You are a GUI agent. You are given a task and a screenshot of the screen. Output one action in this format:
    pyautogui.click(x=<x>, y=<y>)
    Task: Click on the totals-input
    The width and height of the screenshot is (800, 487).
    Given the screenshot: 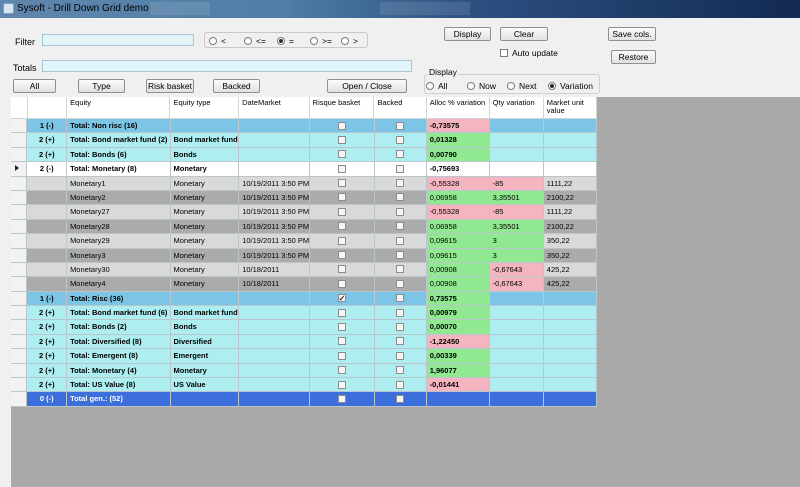 What is the action you would take?
    pyautogui.click(x=227, y=66)
    